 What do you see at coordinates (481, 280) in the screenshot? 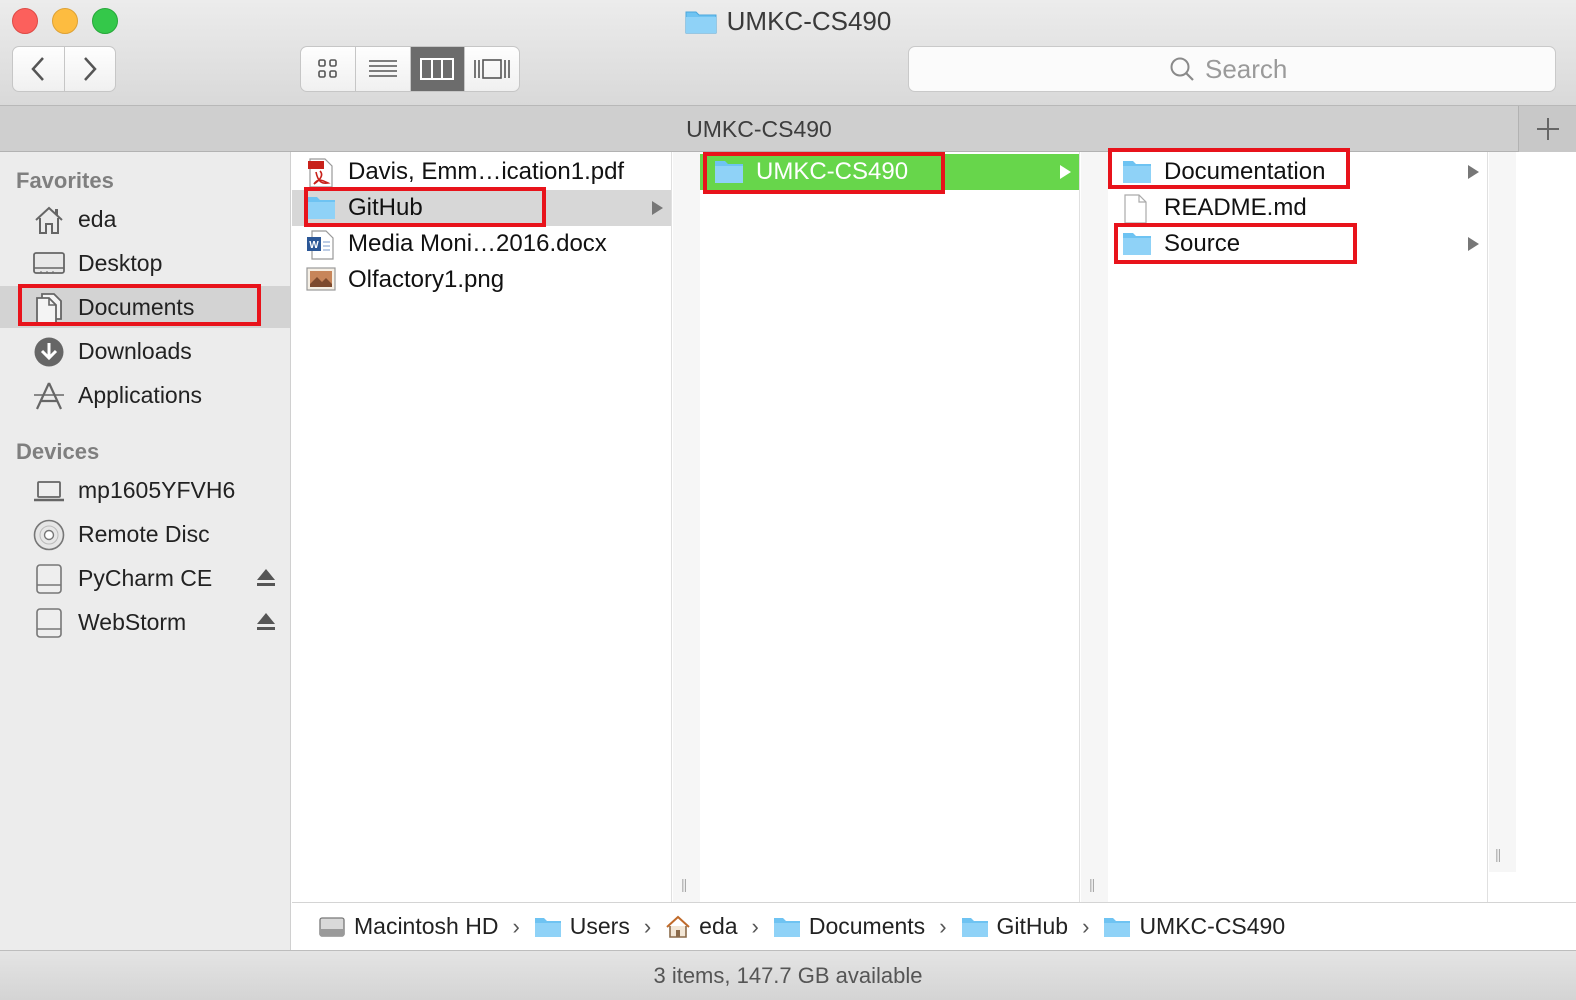
I see `file-row-png: Olfactory1.png` at bounding box center [481, 280].